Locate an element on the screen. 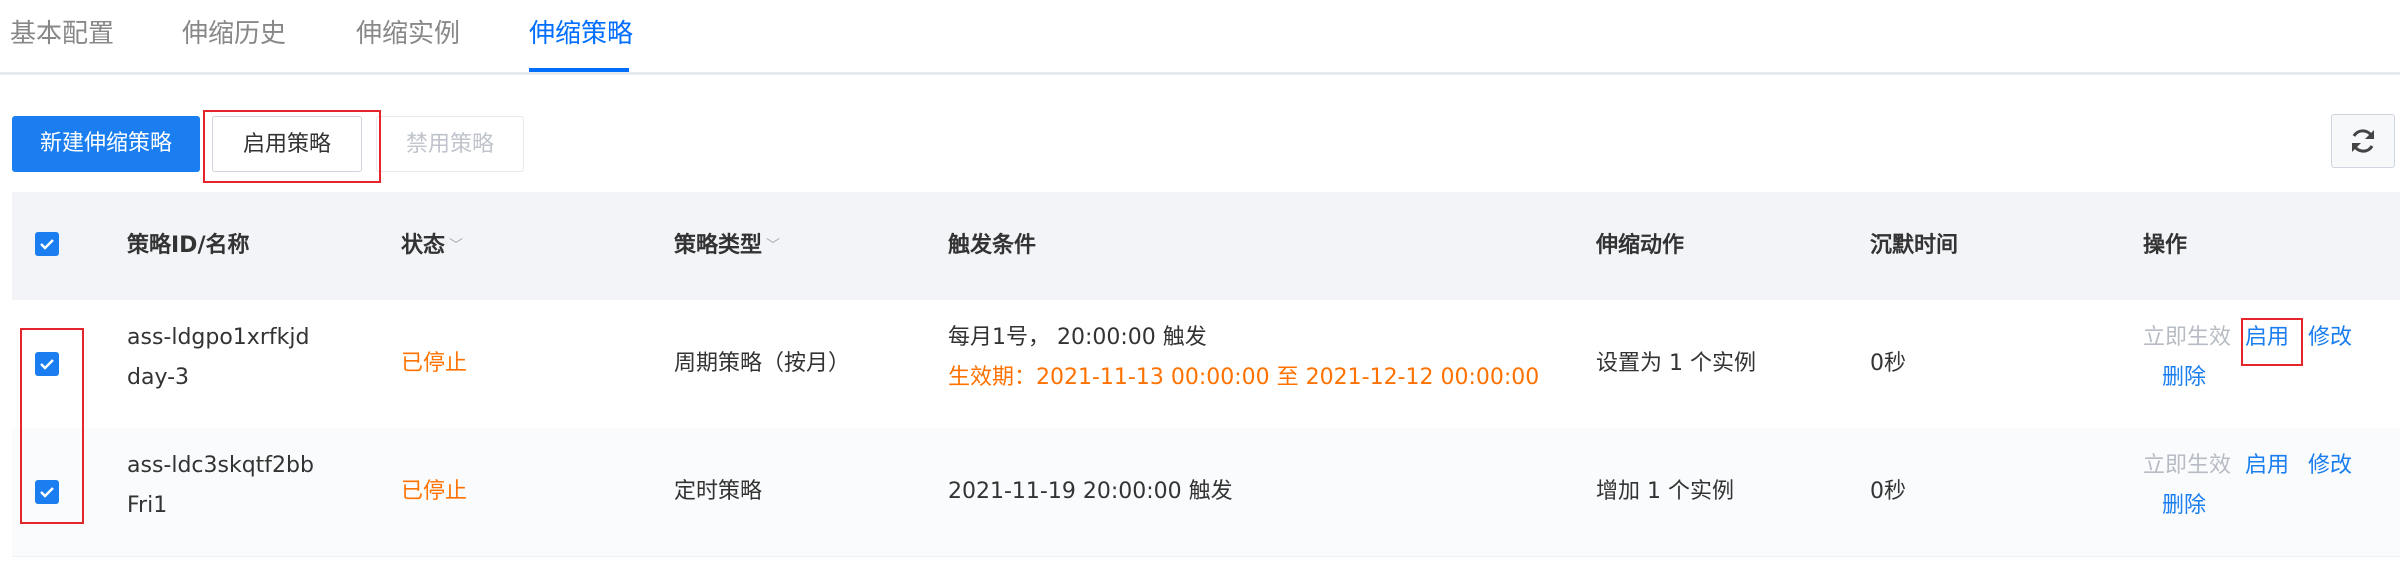 The width and height of the screenshot is (2408, 570). scaling-action: 增加 1 个实例 is located at coordinates (1665, 491).